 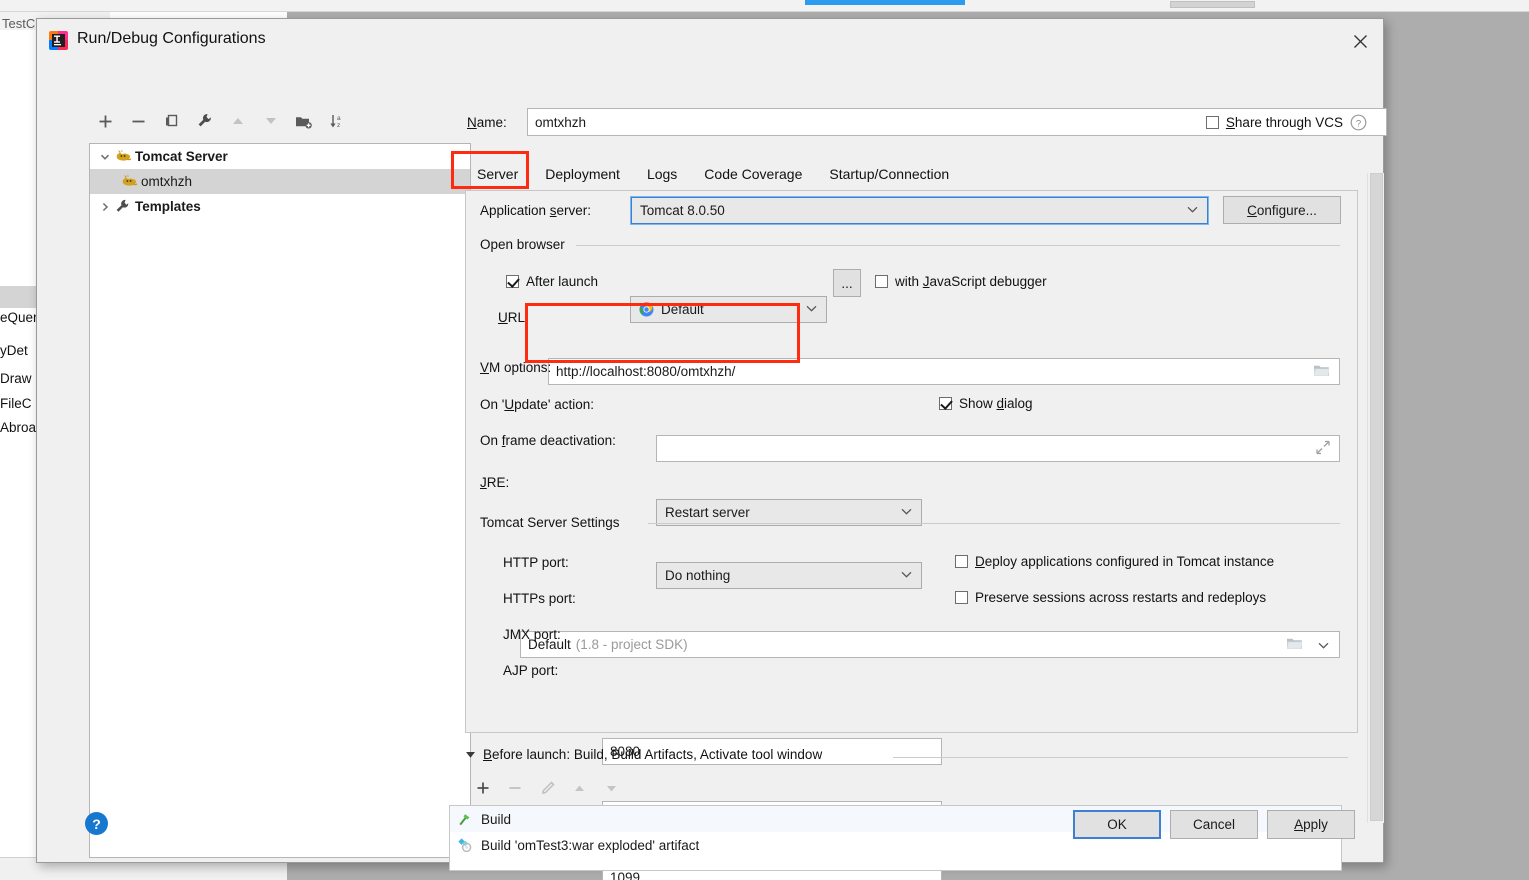 I want to click on folder-add-icon, so click(x=303, y=121).